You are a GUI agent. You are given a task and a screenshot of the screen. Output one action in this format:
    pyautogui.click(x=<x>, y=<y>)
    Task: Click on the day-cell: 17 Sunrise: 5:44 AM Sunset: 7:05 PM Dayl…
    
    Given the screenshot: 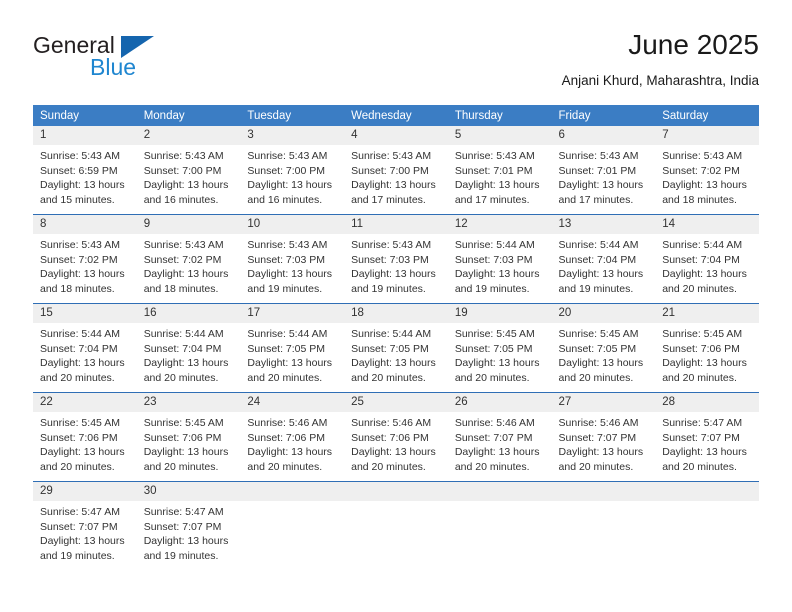 What is the action you would take?
    pyautogui.click(x=292, y=348)
    